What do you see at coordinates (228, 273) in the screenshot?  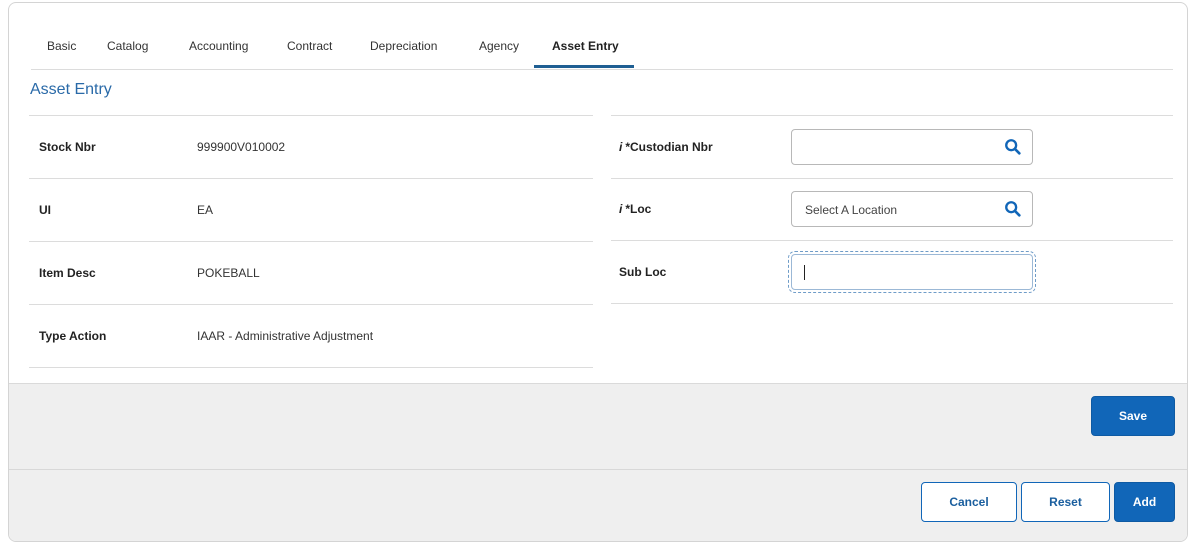 I see `item-desc-value: POKEBALL` at bounding box center [228, 273].